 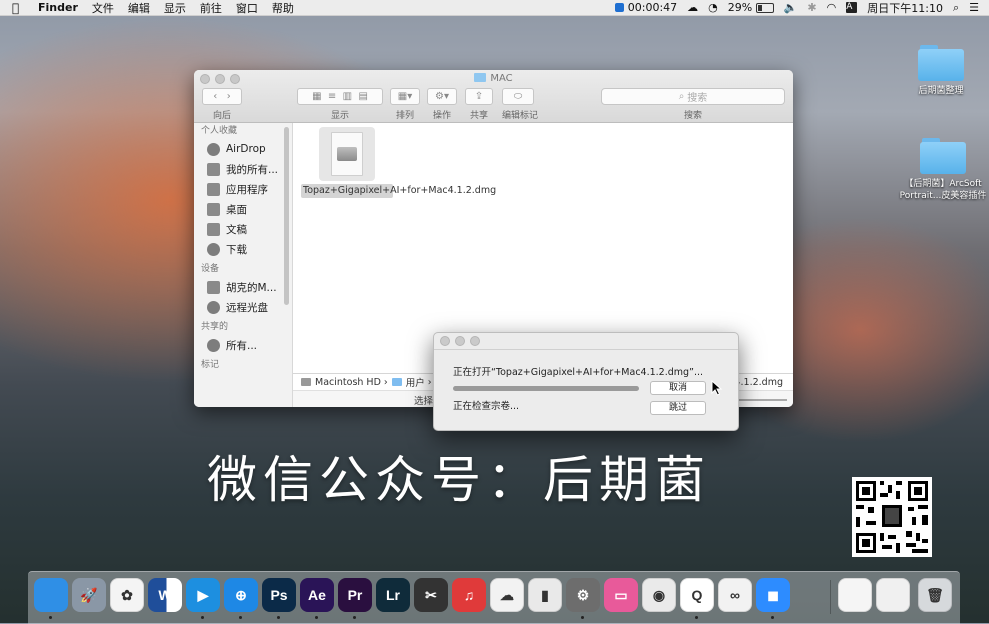 I want to click on search-label: 搜索, so click(x=692, y=116).